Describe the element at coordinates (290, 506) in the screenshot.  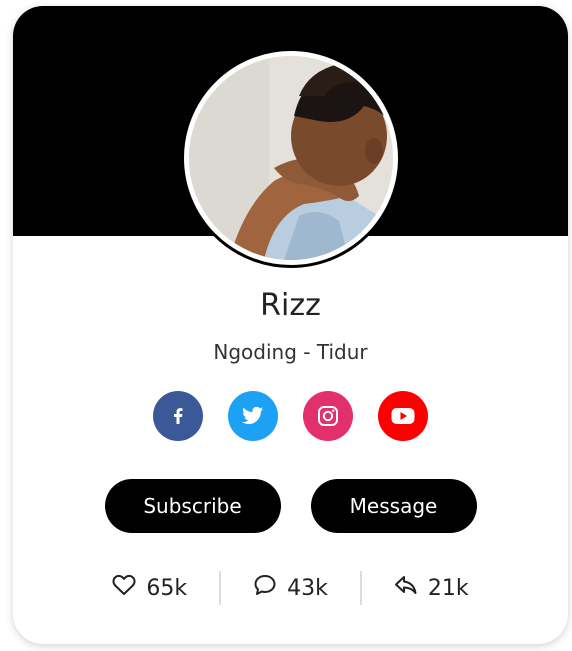
I see `action-buttons: Subscribe Message` at that location.